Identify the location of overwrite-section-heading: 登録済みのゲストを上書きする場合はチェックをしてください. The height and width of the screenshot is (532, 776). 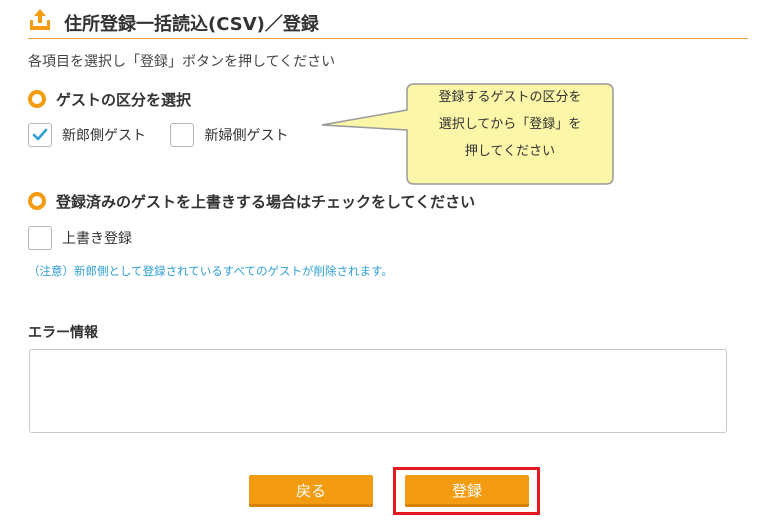
(251, 202).